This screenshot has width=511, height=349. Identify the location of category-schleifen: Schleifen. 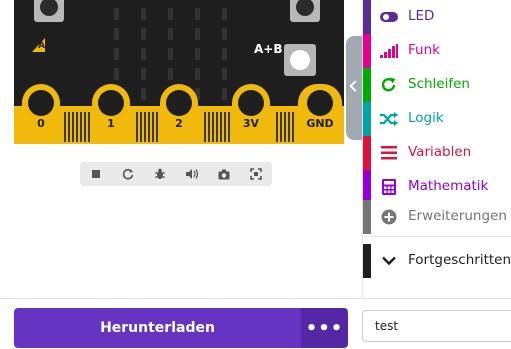
(437, 85).